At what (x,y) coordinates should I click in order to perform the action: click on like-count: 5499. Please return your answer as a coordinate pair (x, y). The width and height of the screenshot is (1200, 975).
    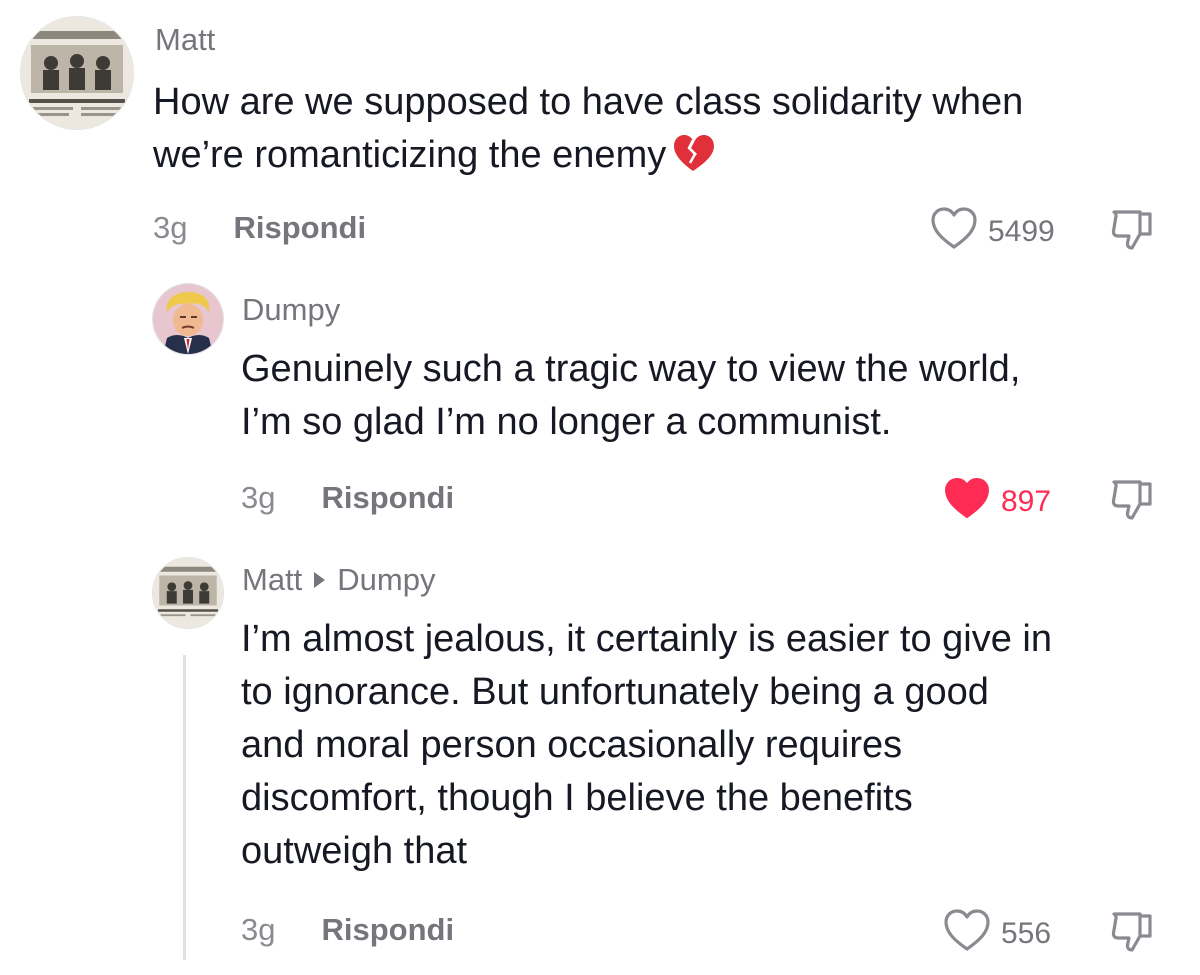
    Looking at the image, I should click on (1021, 231).